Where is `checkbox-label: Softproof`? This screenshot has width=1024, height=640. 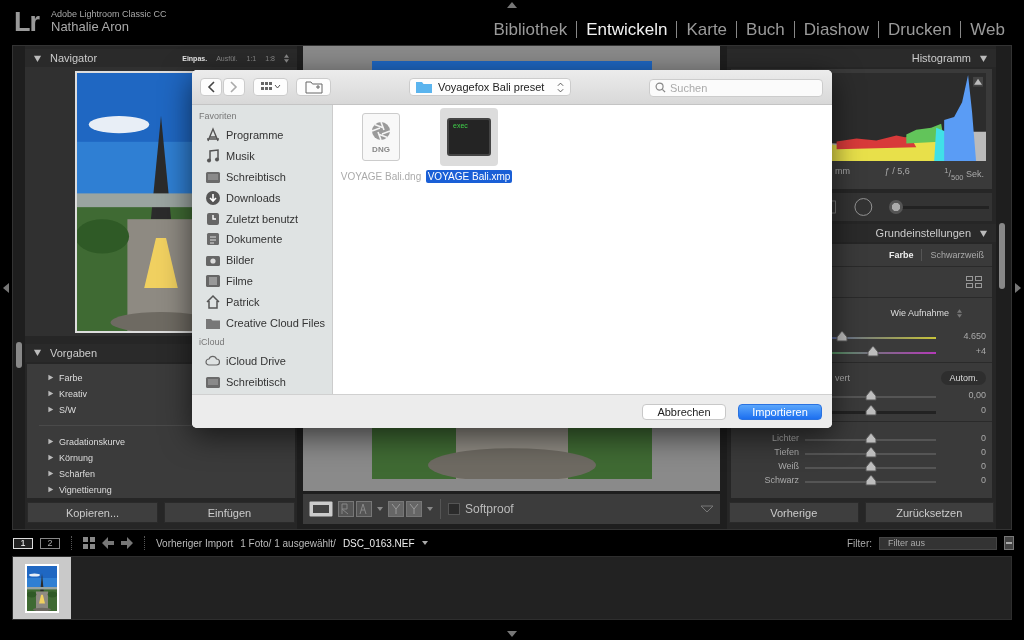 checkbox-label: Softproof is located at coordinates (489, 509).